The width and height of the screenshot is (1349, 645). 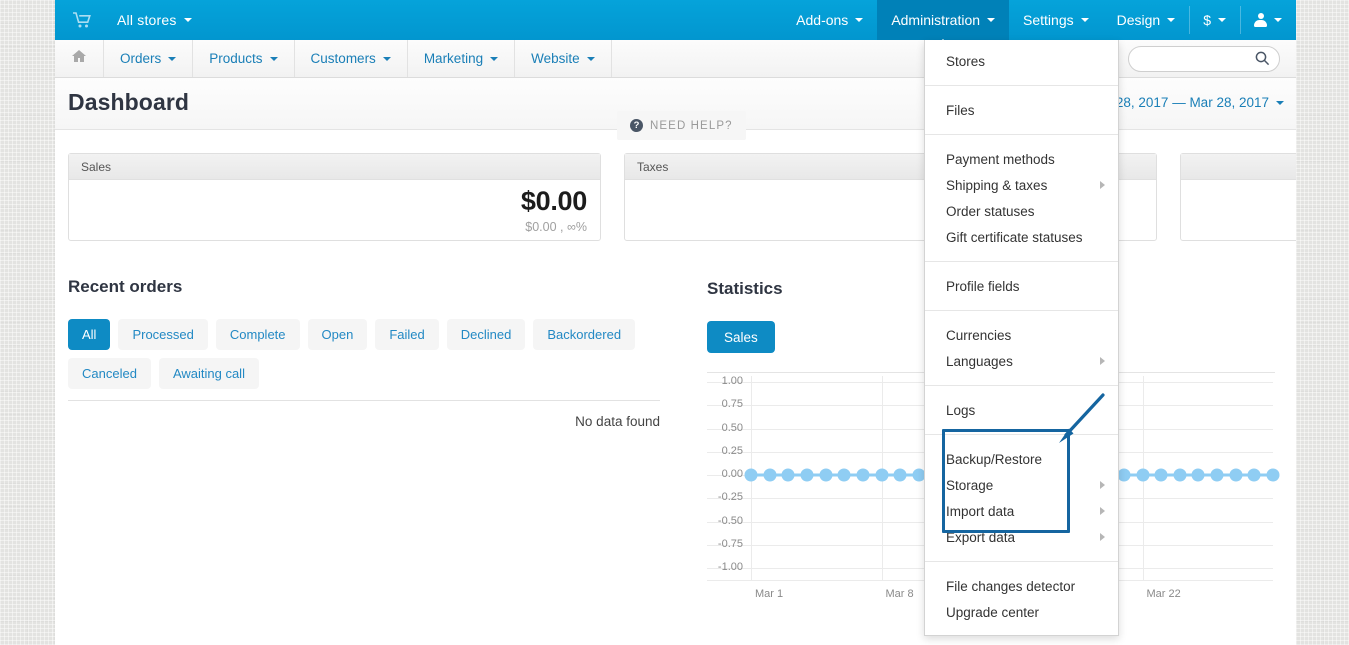 I want to click on currency-selector: $, so click(x=1214, y=20).